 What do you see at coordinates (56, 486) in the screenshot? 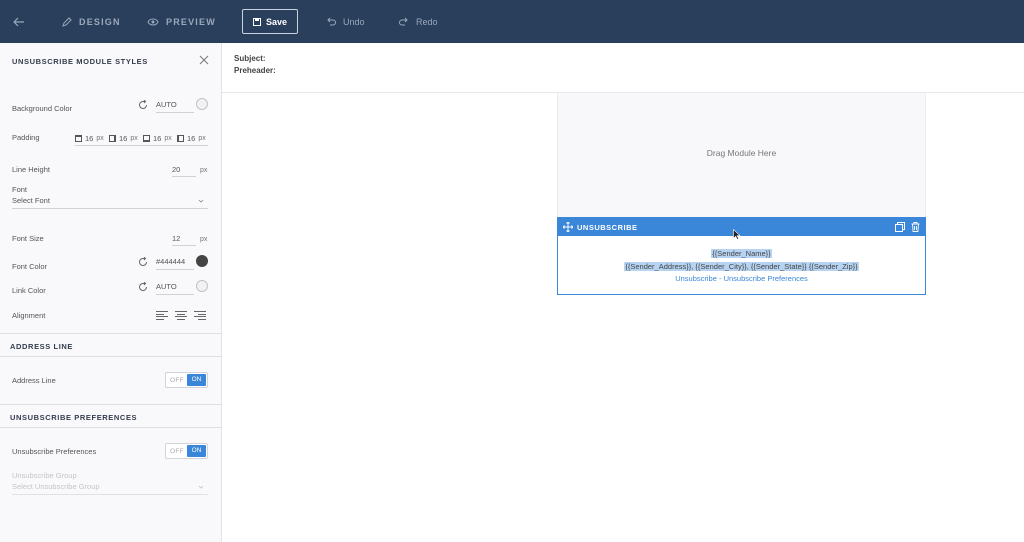
I see `unsubscribe-group-value: Select Unsubscribe Group` at bounding box center [56, 486].